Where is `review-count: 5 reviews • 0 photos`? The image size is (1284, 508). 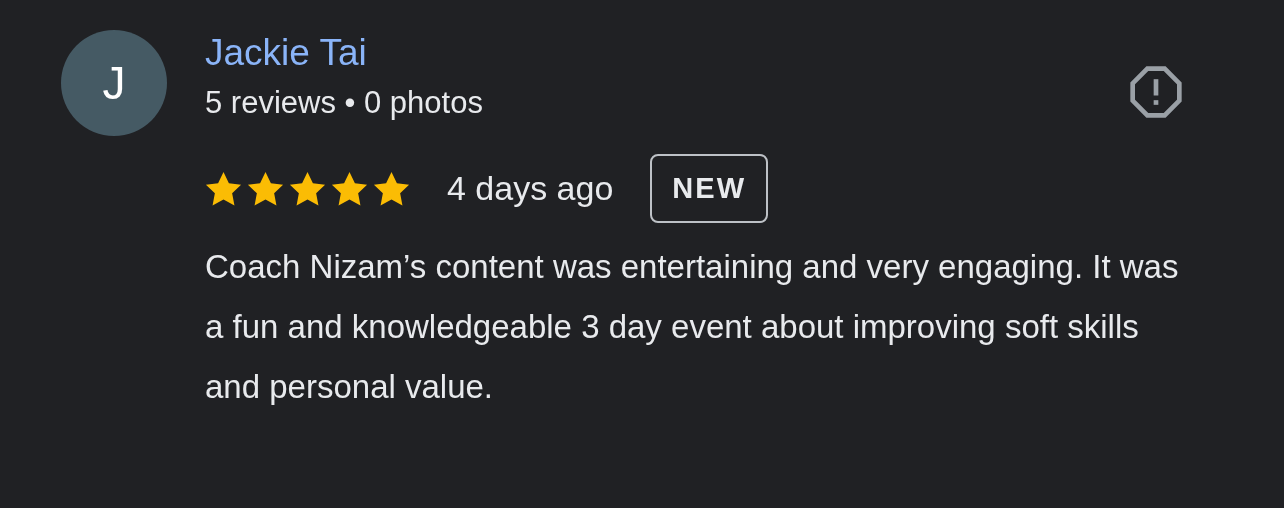 review-count: 5 reviews • 0 photos is located at coordinates (344, 103).